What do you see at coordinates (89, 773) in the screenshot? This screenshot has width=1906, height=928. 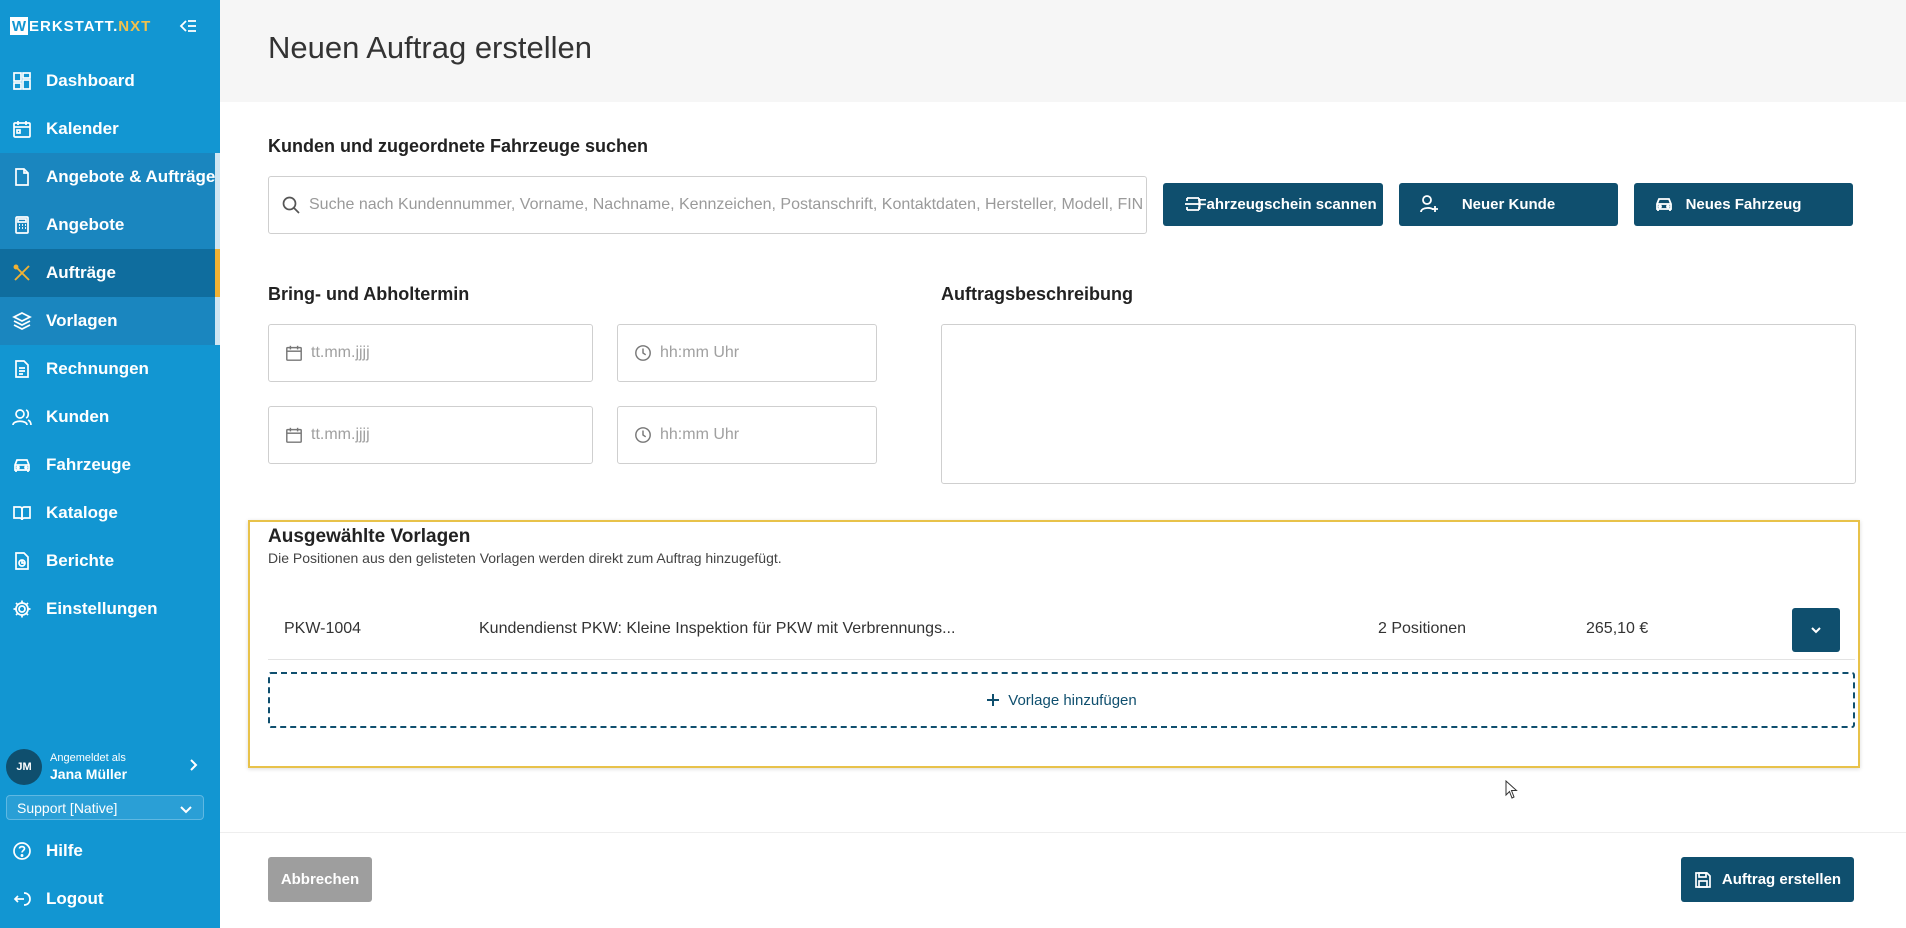 I see `user-name: Jana Müller` at bounding box center [89, 773].